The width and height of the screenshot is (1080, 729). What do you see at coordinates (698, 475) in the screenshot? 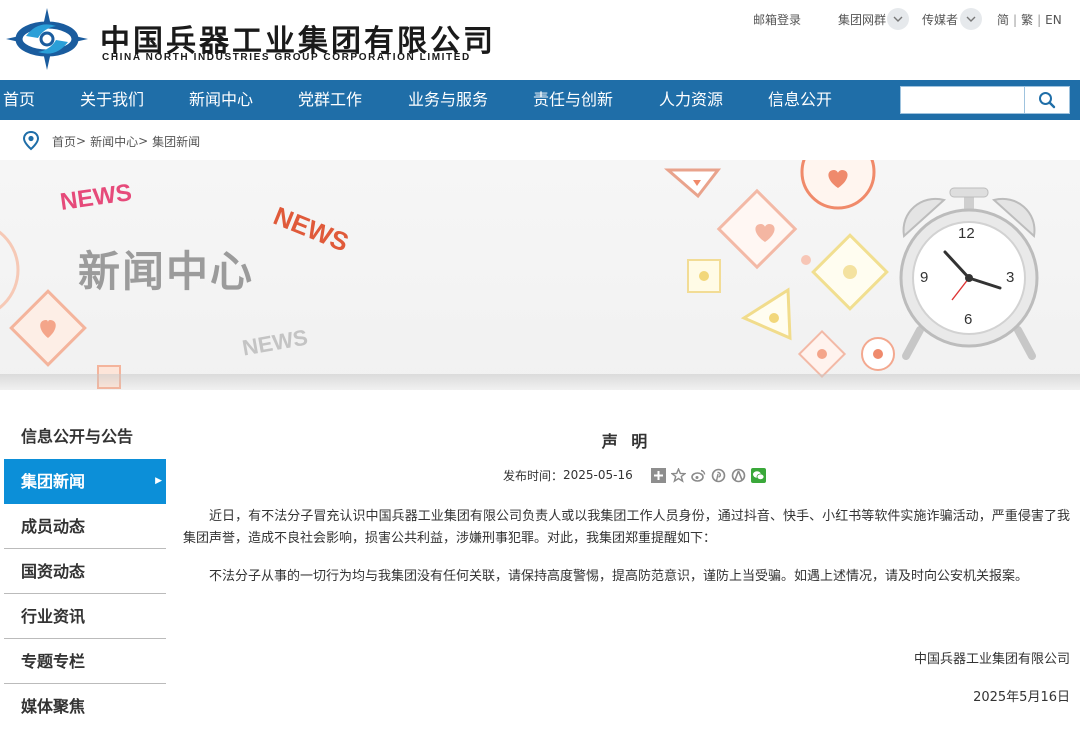
I see `weibo-icon` at bounding box center [698, 475].